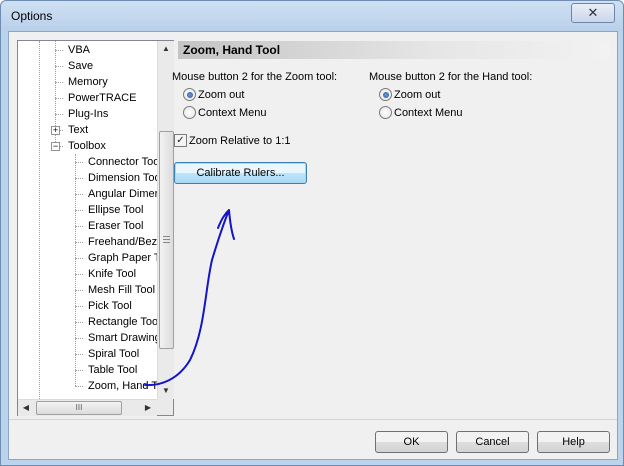  What do you see at coordinates (79, 50) in the screenshot?
I see `tree-item: VBA` at bounding box center [79, 50].